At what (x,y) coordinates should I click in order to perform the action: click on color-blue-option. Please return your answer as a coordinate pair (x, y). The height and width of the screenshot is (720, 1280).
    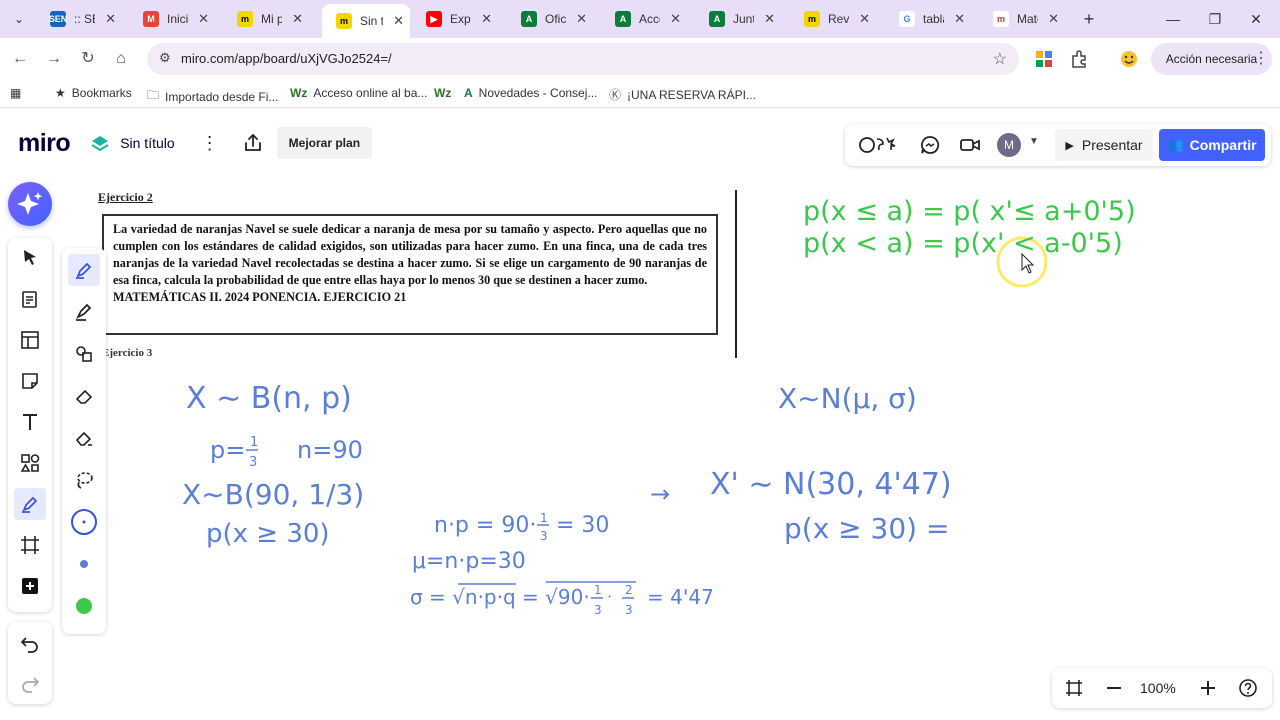
    Looking at the image, I should click on (84, 564).